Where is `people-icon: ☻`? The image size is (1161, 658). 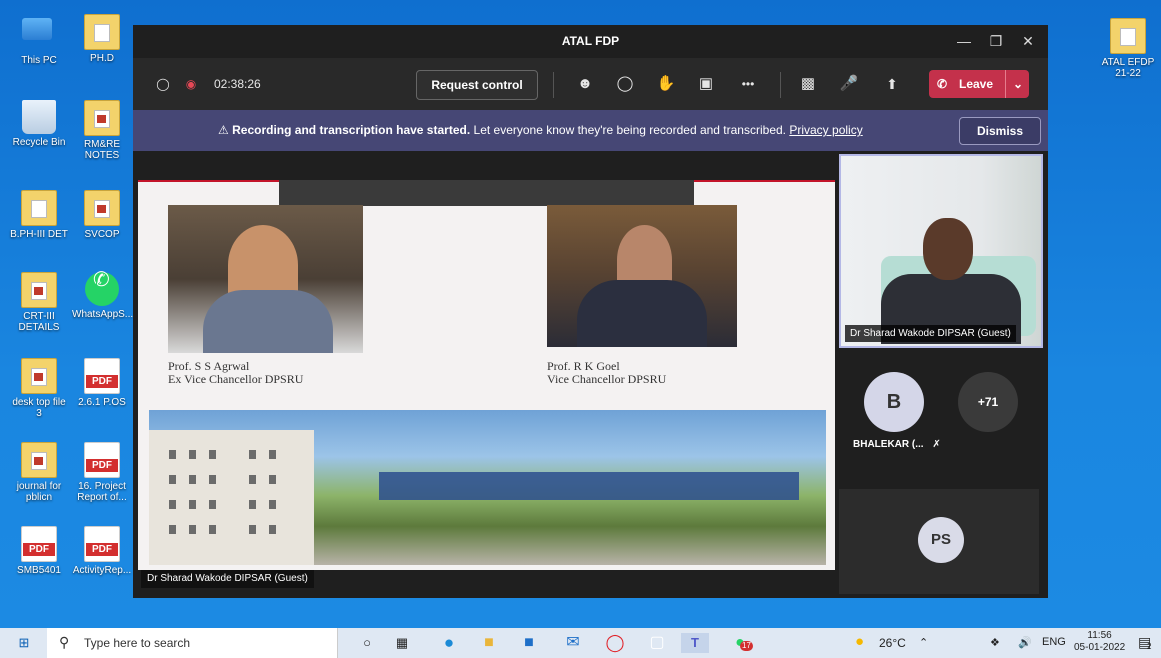
people-icon: ☻ is located at coordinates (585, 84).